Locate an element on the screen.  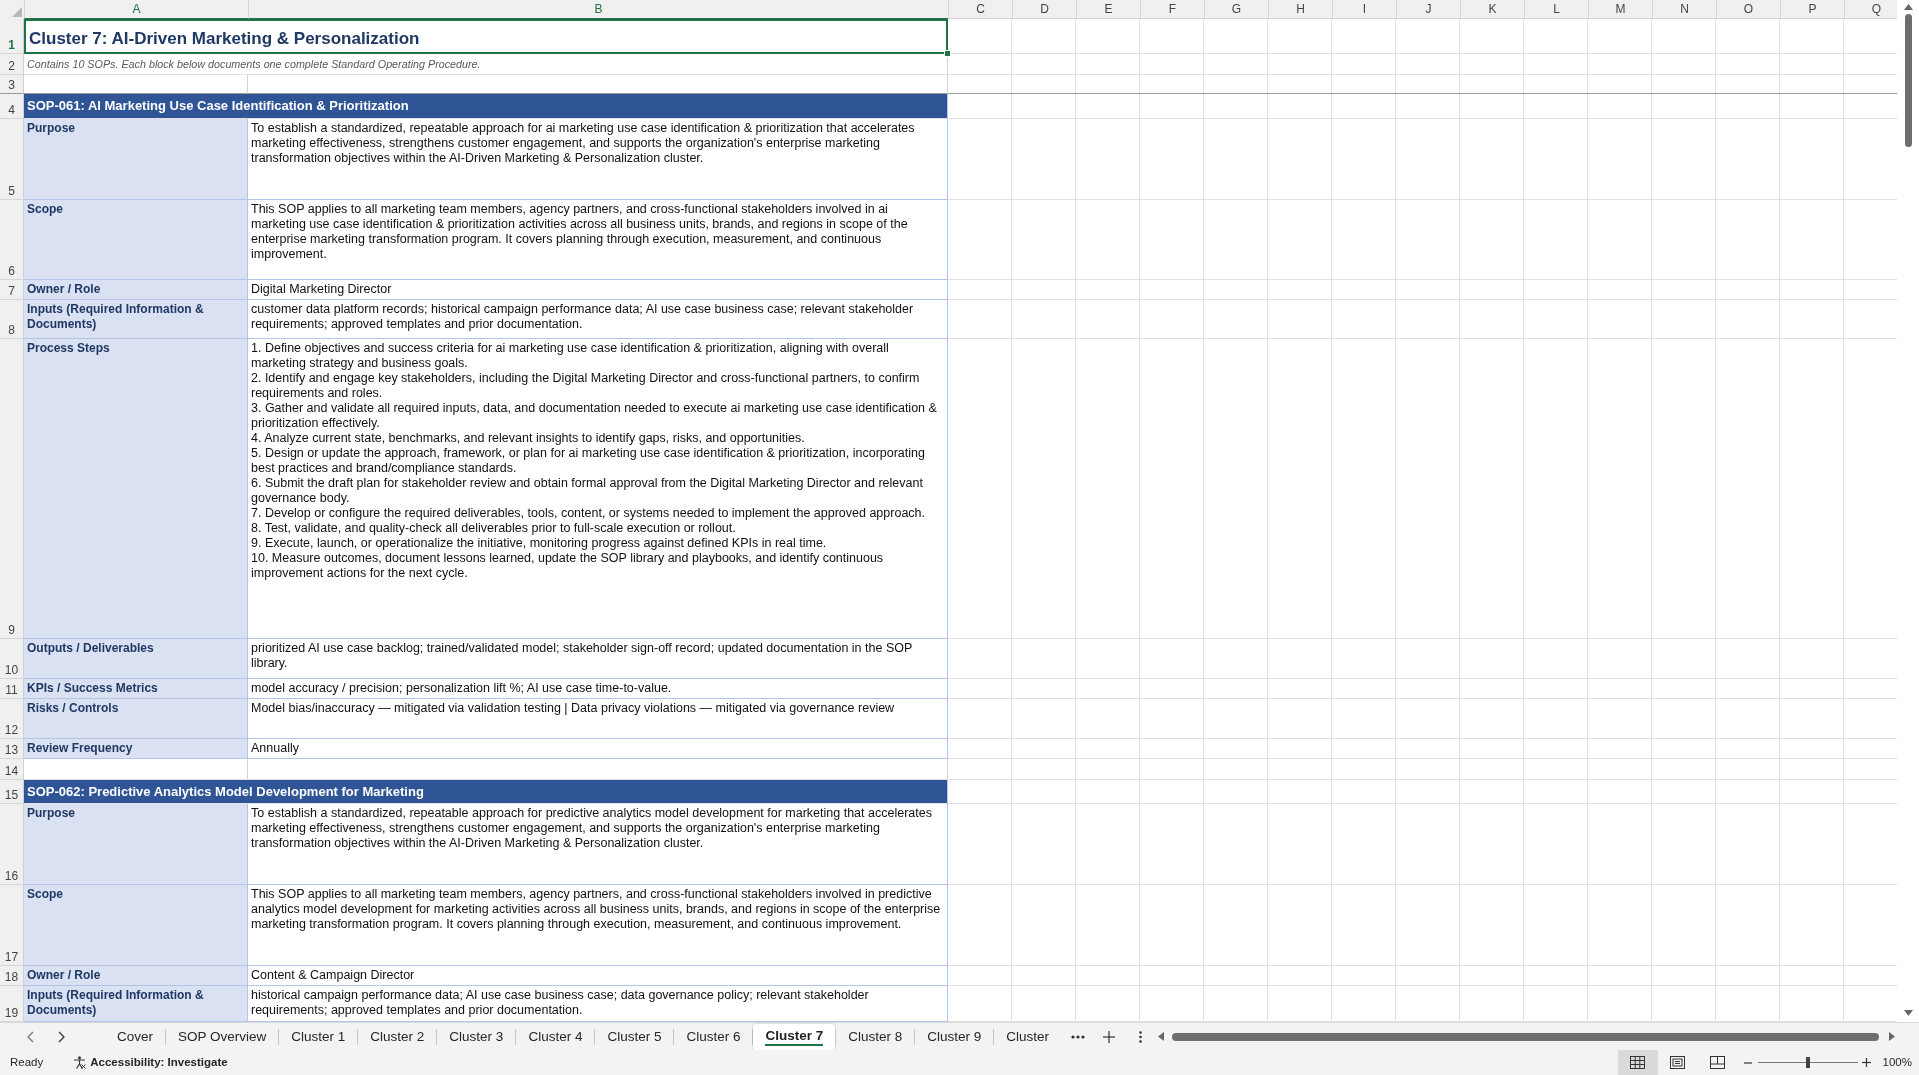
vertical-scroll-thumb is located at coordinates (1908, 80).